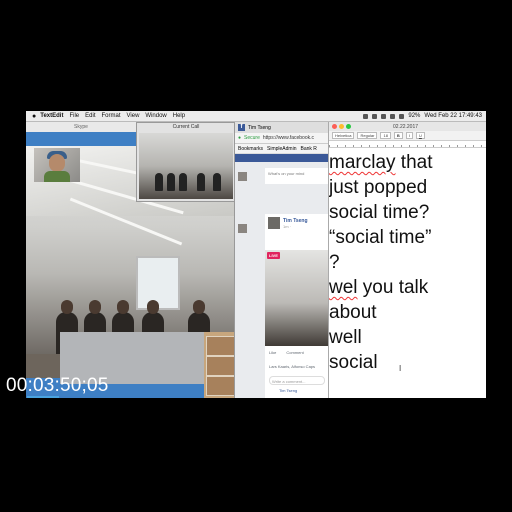 The height and width of the screenshot is (512, 512). Describe the element at coordinates (288, 138) in the screenshot. I see `url-text: https://www.facebook.c` at that location.